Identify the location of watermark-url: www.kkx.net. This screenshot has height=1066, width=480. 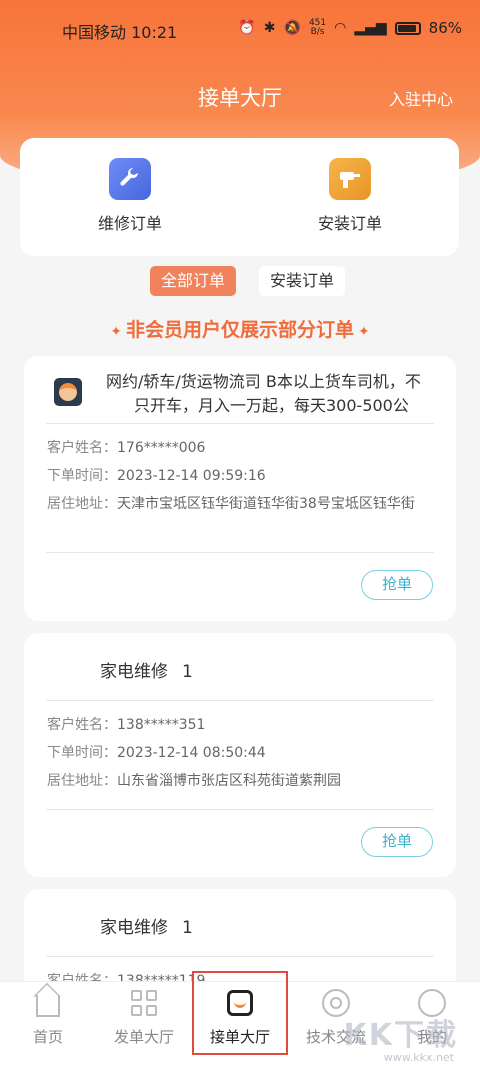
(418, 1057).